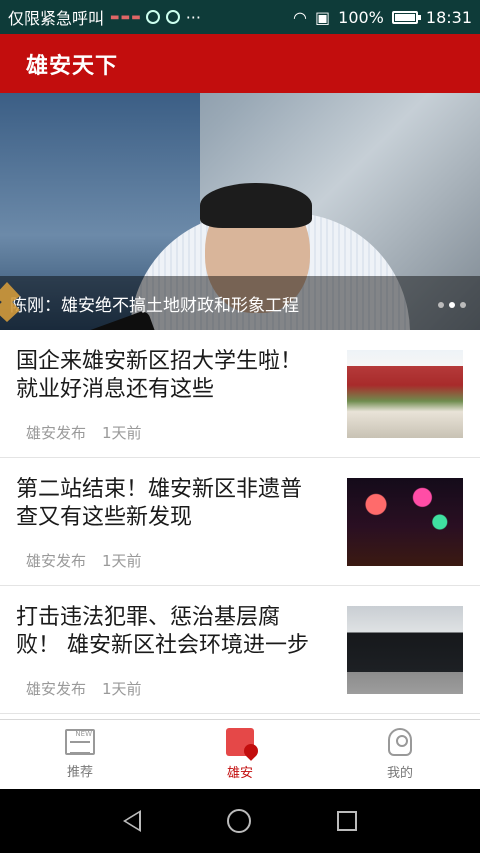 The height and width of the screenshot is (853, 480). I want to click on tab-label: 推荐, so click(79, 772).